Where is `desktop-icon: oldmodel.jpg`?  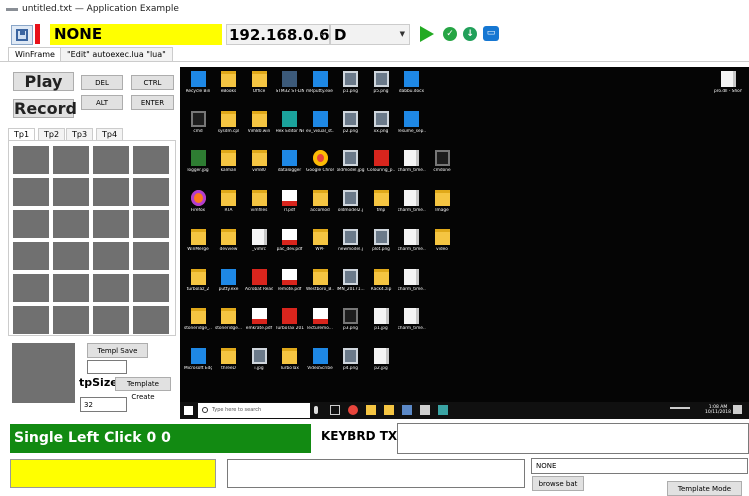 desktop-icon: oldmodel.jpg is located at coordinates (351, 161).